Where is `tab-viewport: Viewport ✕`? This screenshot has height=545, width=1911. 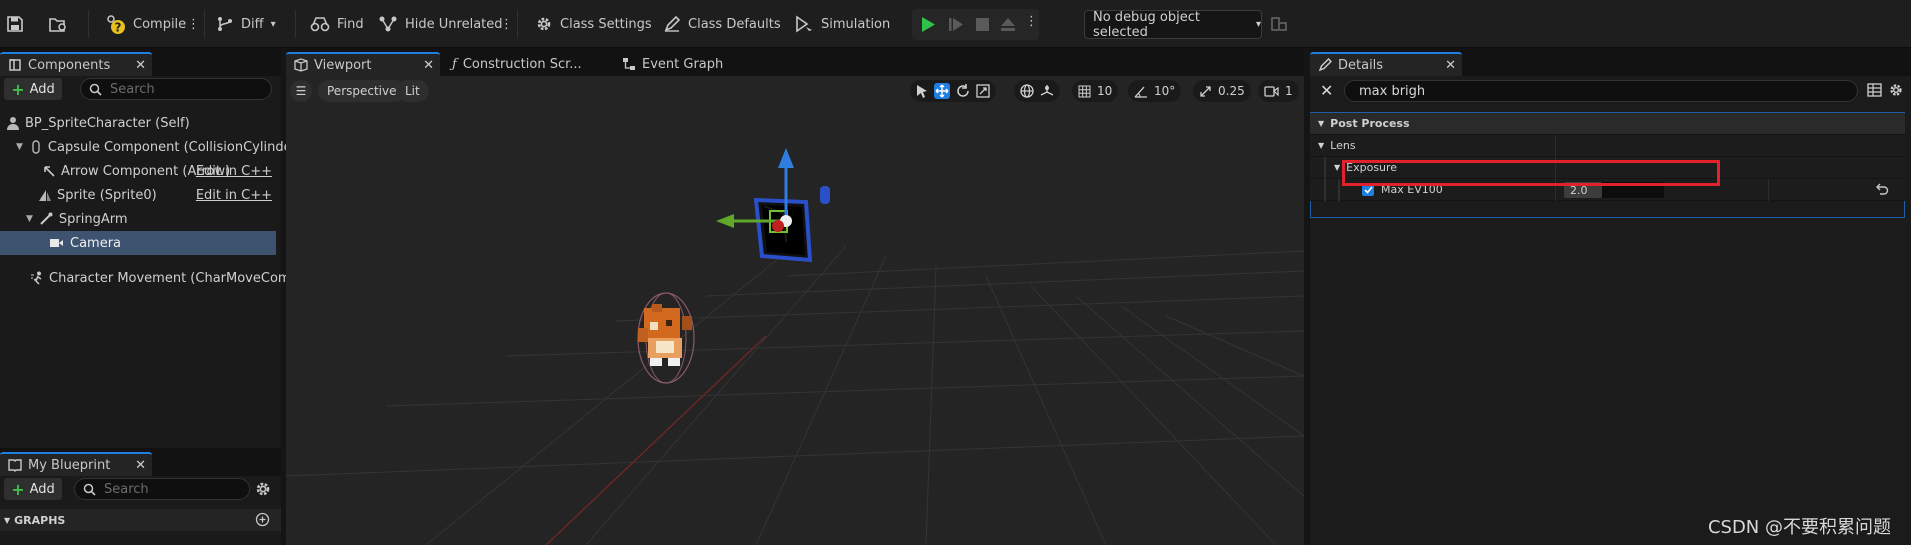
tab-viewport: Viewport ✕ is located at coordinates (363, 64).